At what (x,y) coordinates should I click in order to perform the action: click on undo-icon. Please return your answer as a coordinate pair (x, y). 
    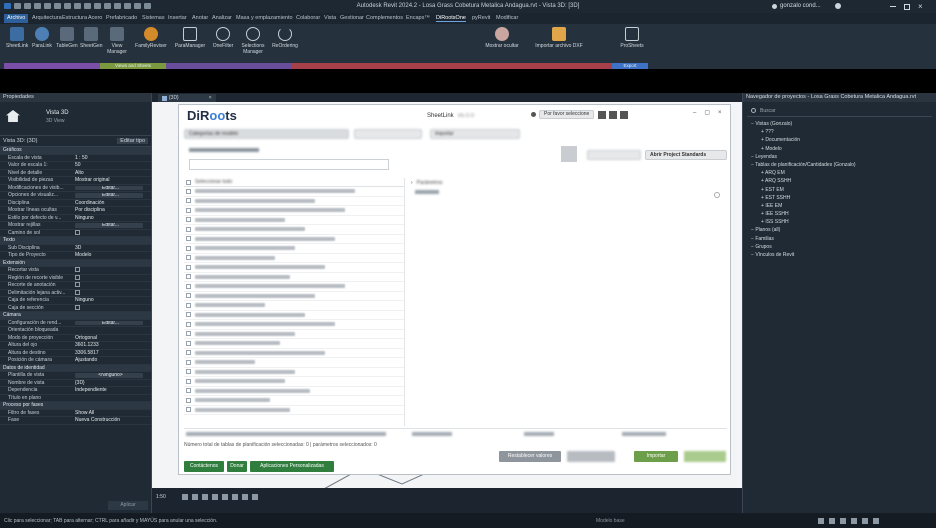
    Looking at the image, I should click on (47, 6).